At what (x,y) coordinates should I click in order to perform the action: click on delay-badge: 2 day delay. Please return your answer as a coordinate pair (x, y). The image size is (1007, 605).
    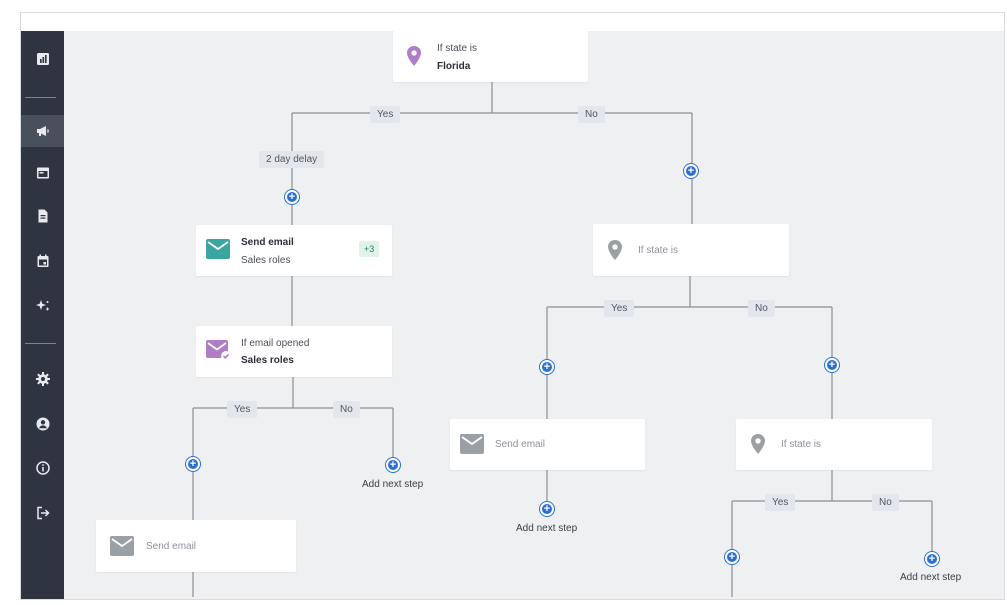
    Looking at the image, I should click on (292, 159).